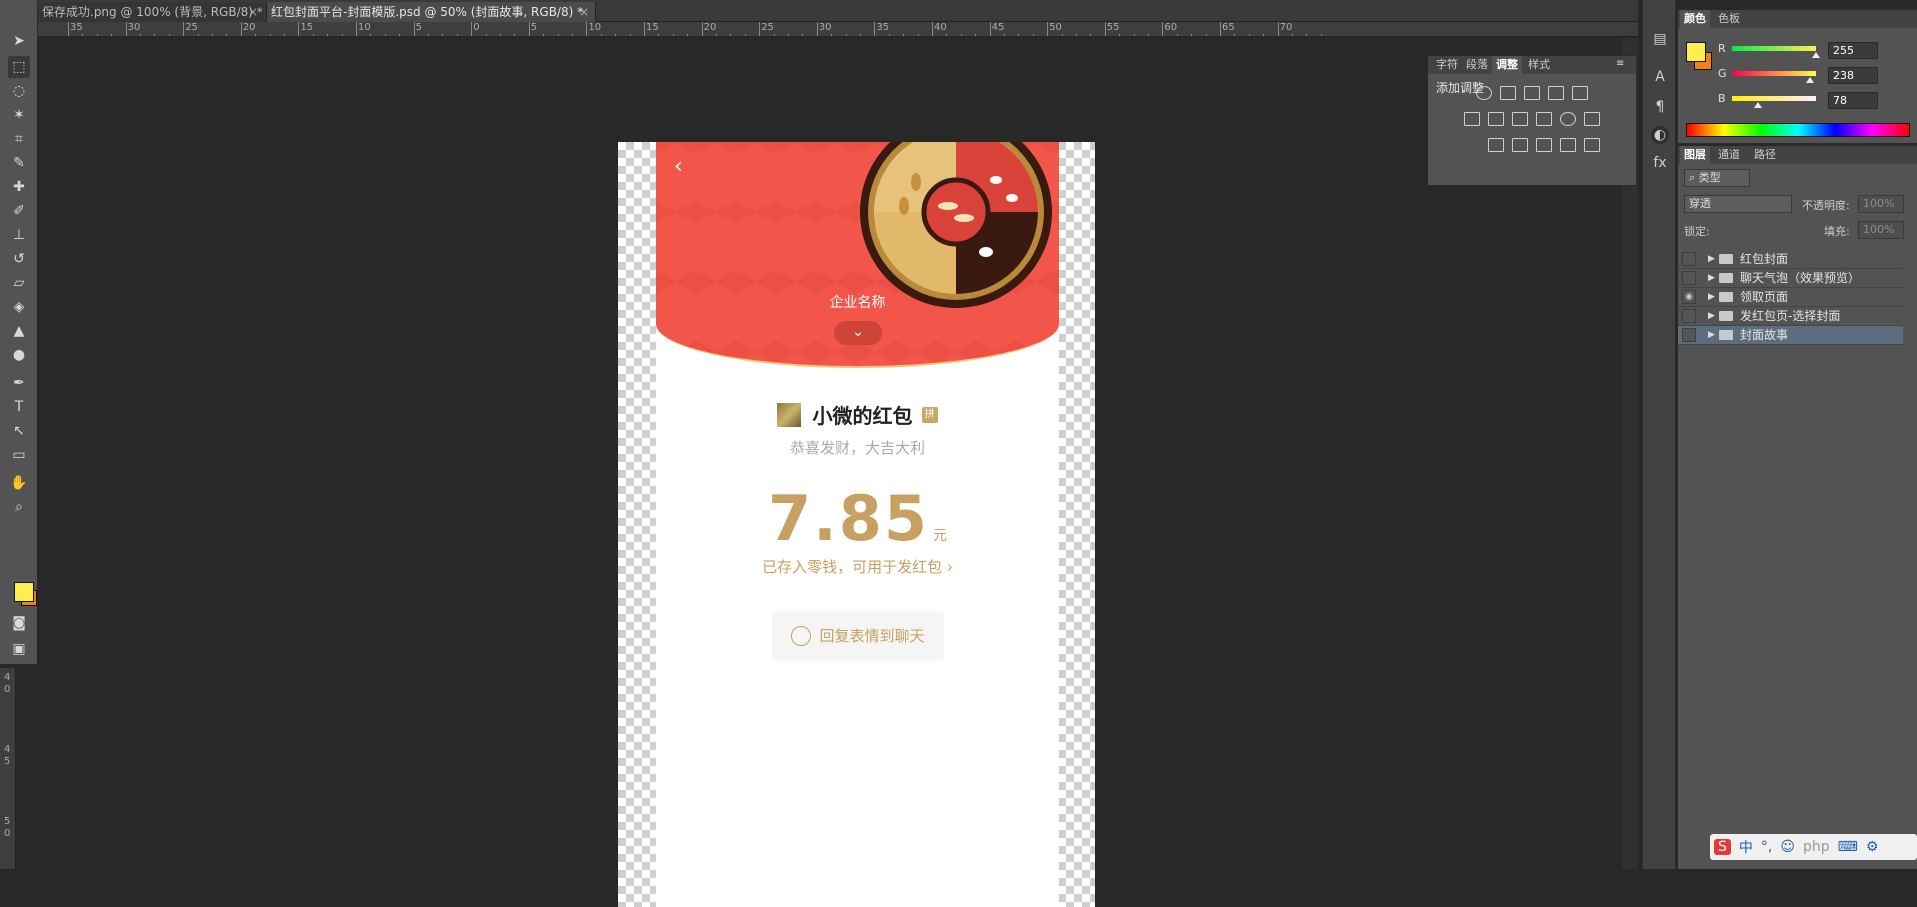 This screenshot has width=1917, height=907. Describe the element at coordinates (19, 187) in the screenshot. I see `healing-brush-tool-icon: ✚` at that location.